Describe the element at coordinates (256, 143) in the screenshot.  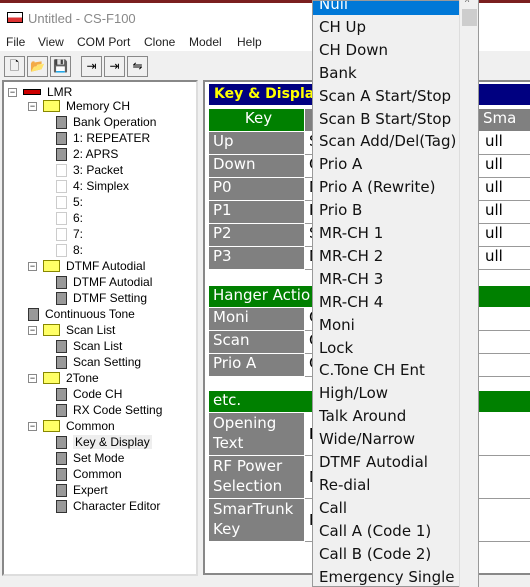
I see `key-label: Up` at that location.